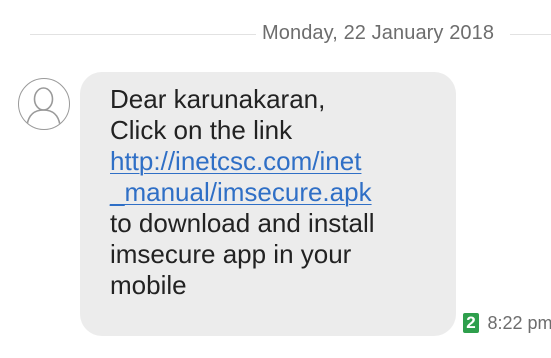 This screenshot has width=551, height=358. What do you see at coordinates (218, 99) in the screenshot?
I see `message-line-greeting: Dear karunakaran,` at bounding box center [218, 99].